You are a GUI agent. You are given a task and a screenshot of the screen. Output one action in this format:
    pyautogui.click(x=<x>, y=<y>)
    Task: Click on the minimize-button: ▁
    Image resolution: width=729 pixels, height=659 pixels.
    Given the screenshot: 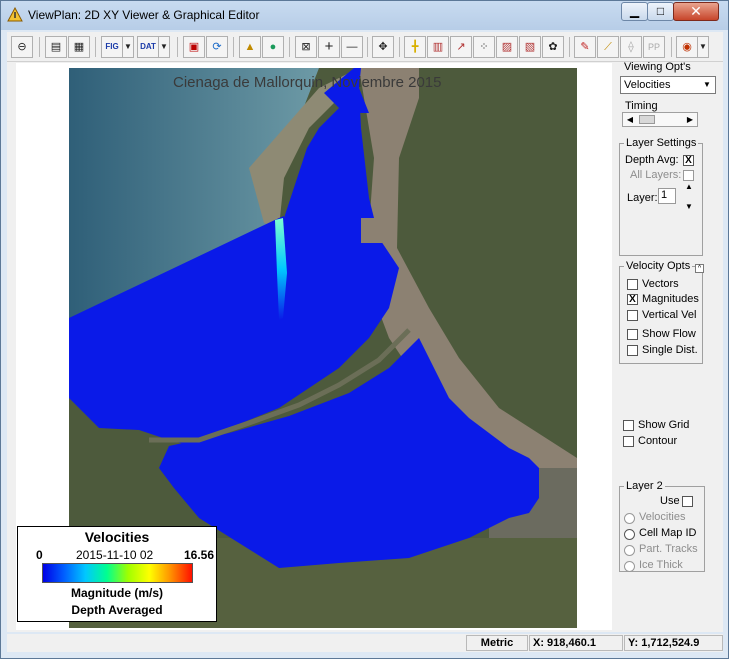 What is the action you would take?
    pyautogui.click(x=634, y=11)
    